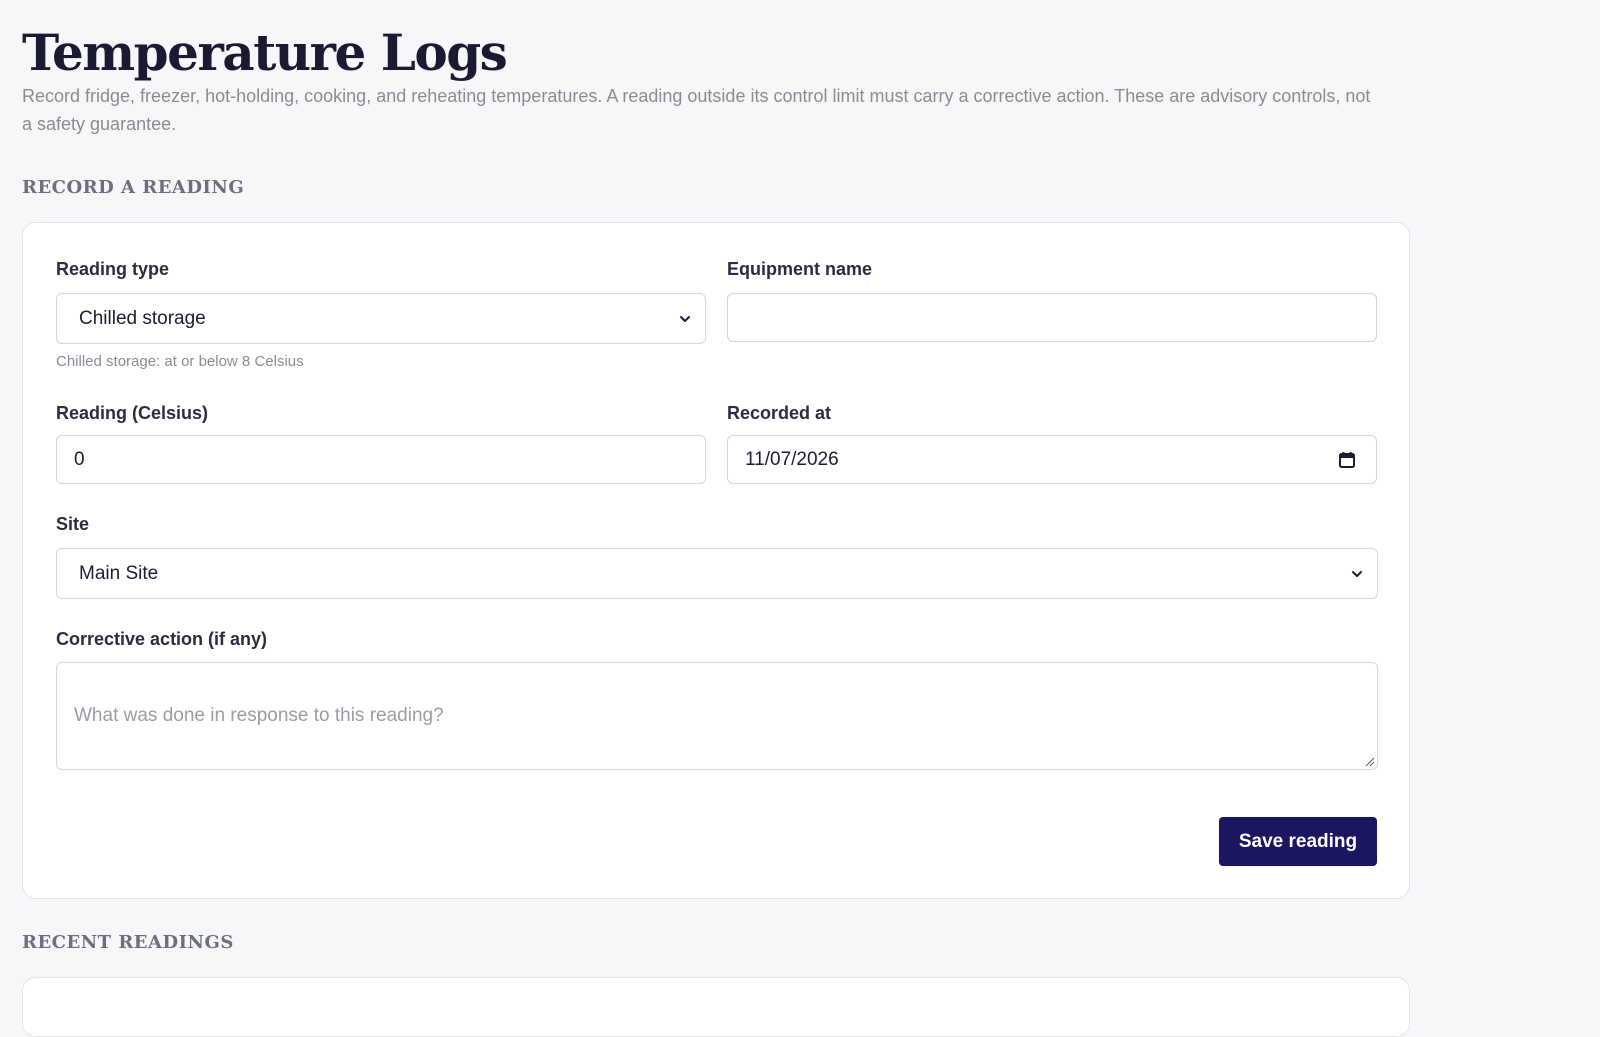 The image size is (1600, 1037). I want to click on recorded-at-input: 11/07/2026, so click(1052, 459).